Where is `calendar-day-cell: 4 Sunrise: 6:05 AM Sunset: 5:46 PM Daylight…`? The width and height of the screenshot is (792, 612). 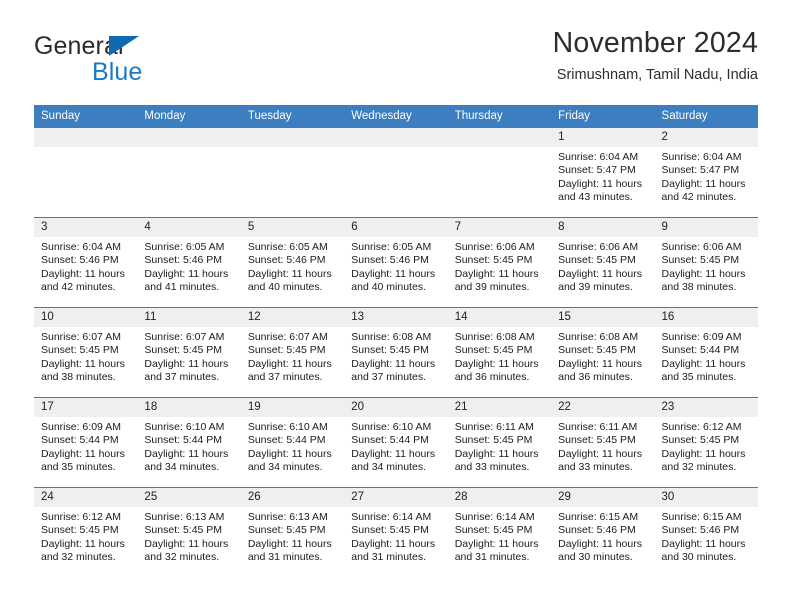
calendar-day-cell: 4 Sunrise: 6:05 AM Sunset: 5:46 PM Daylight… is located at coordinates (189, 262).